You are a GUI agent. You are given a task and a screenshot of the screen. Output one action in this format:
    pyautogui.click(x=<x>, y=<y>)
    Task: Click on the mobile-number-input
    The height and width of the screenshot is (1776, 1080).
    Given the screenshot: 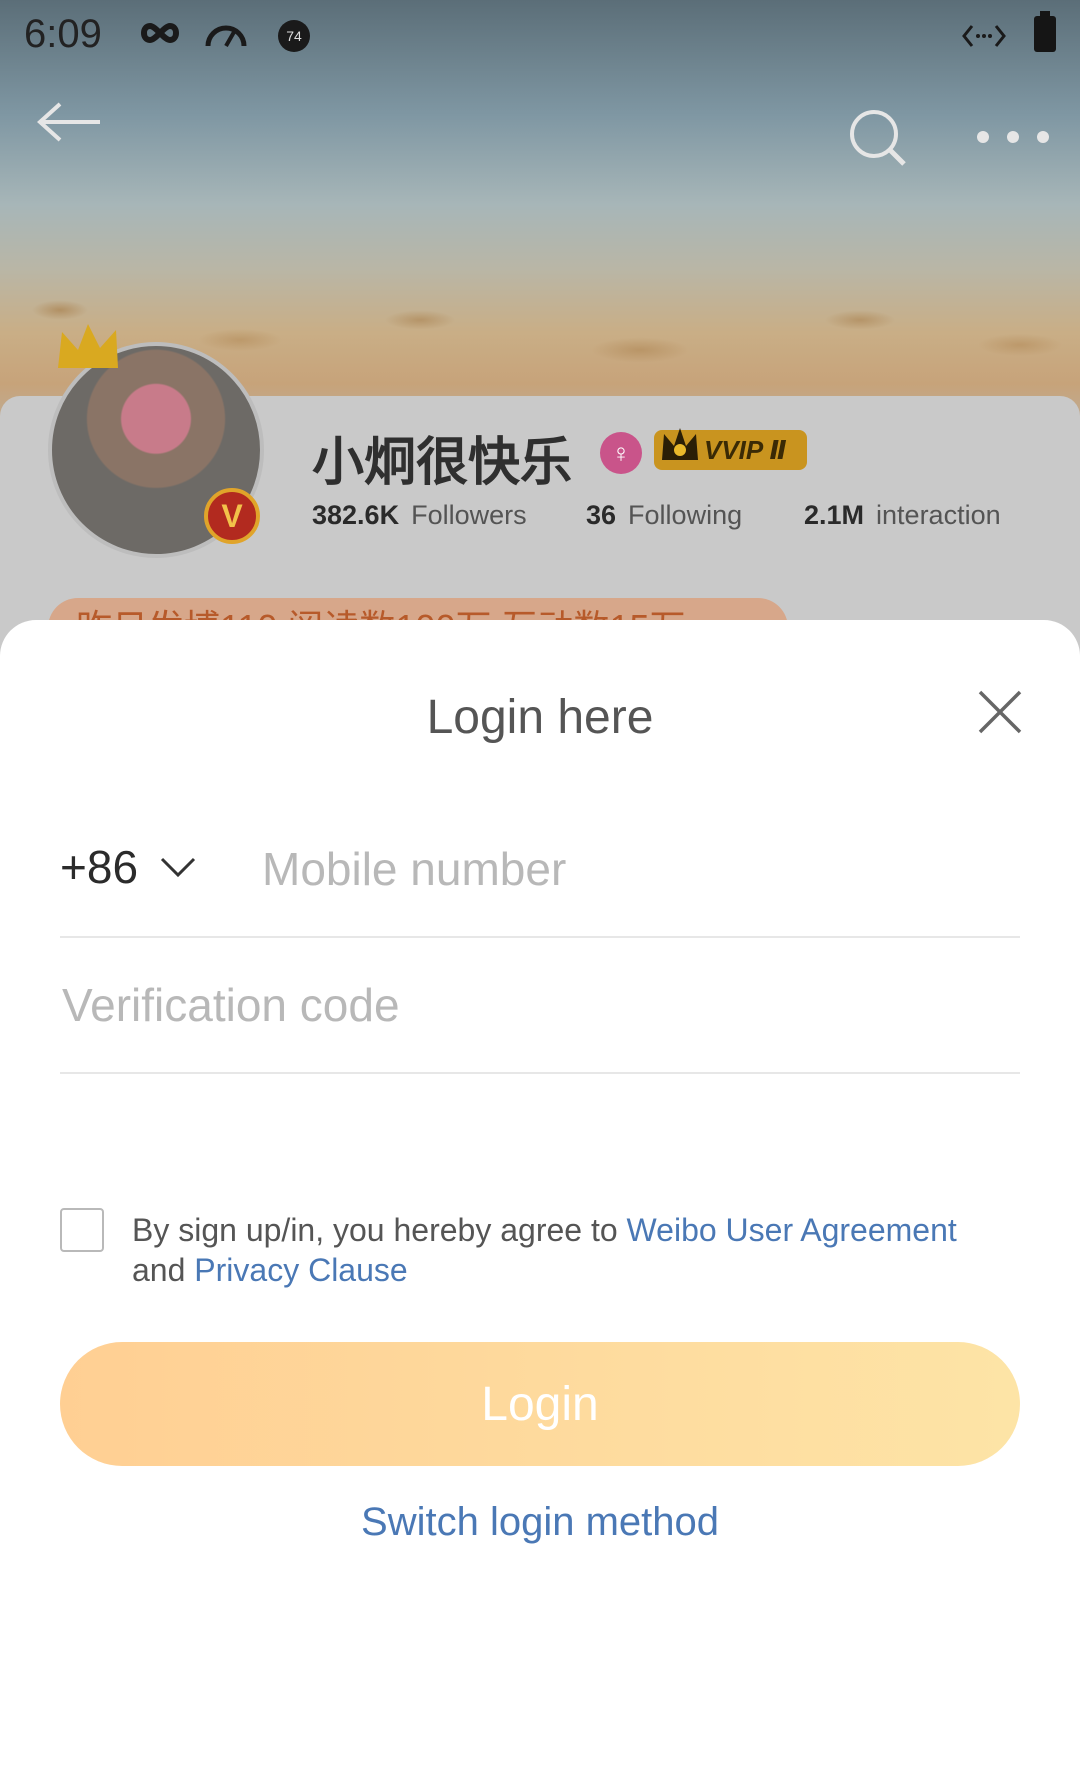 What is the action you would take?
    pyautogui.click(x=632, y=869)
    